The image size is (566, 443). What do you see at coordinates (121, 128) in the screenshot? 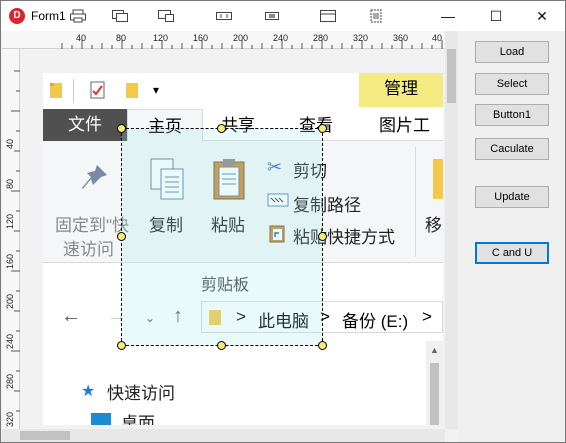
I see `resize-handle-top-left` at bounding box center [121, 128].